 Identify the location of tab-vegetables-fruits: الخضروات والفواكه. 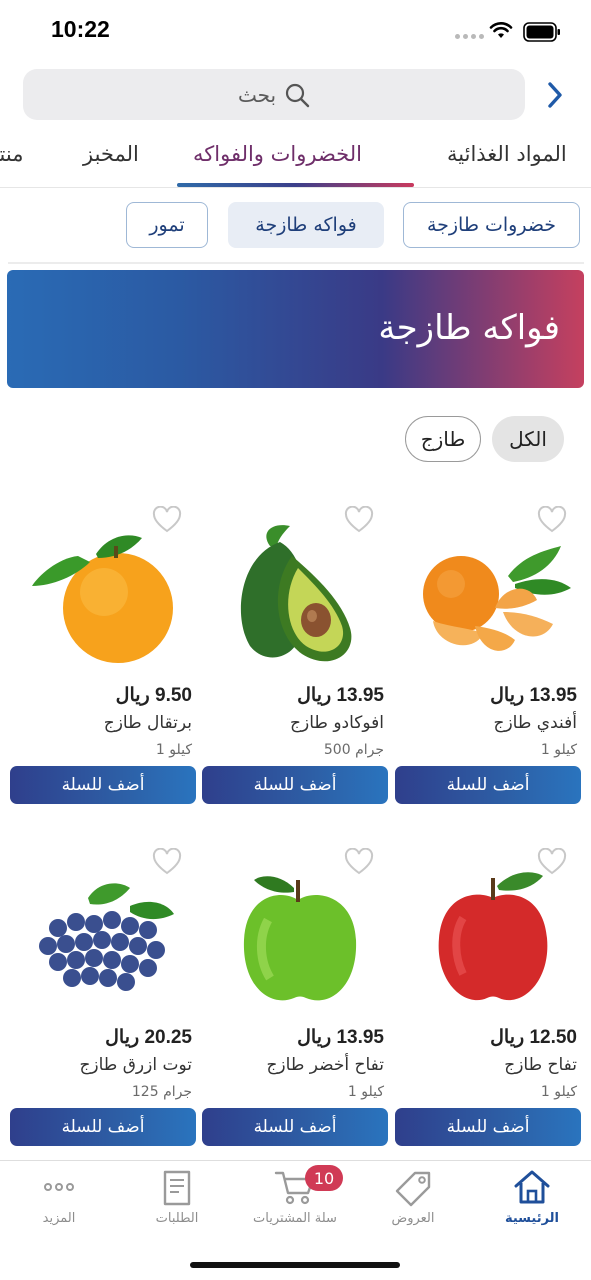
(277, 154).